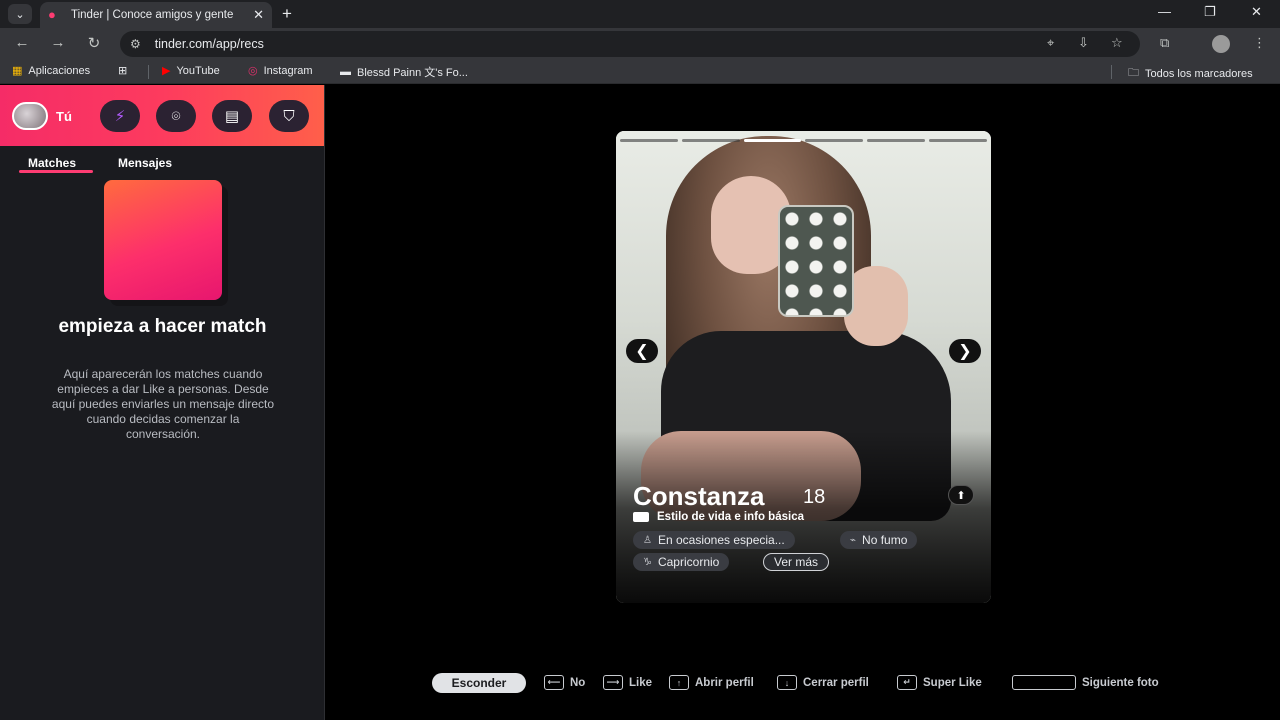 This screenshot has height=720, width=1280. I want to click on safety-shield-icon: ⛉, so click(289, 116).